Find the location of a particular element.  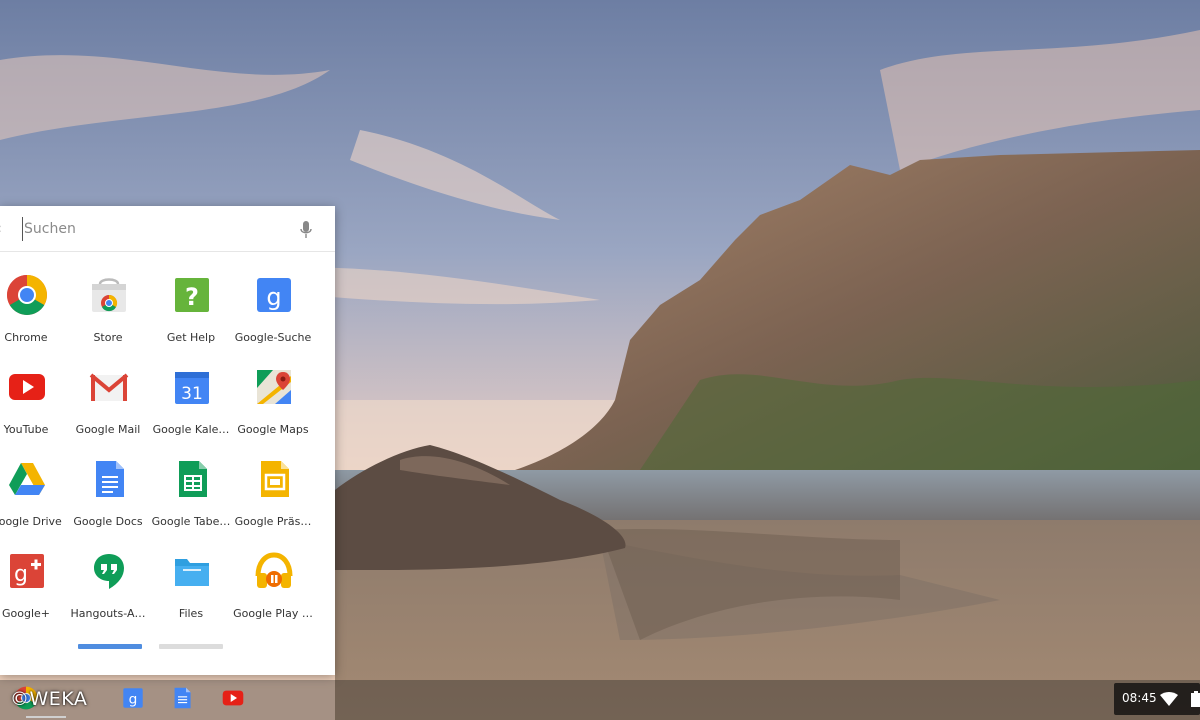

app-tile-get-help: ? Get Help is located at coordinates (191, 306).